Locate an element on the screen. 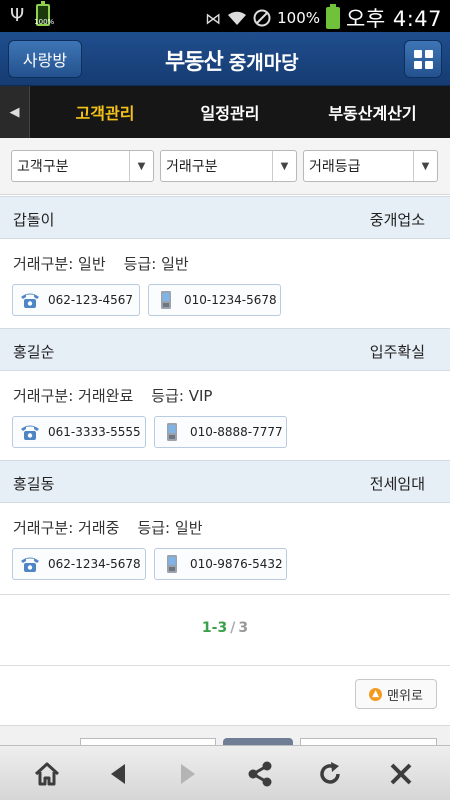 The width and height of the screenshot is (450, 800). menu-grid-button is located at coordinates (423, 59).